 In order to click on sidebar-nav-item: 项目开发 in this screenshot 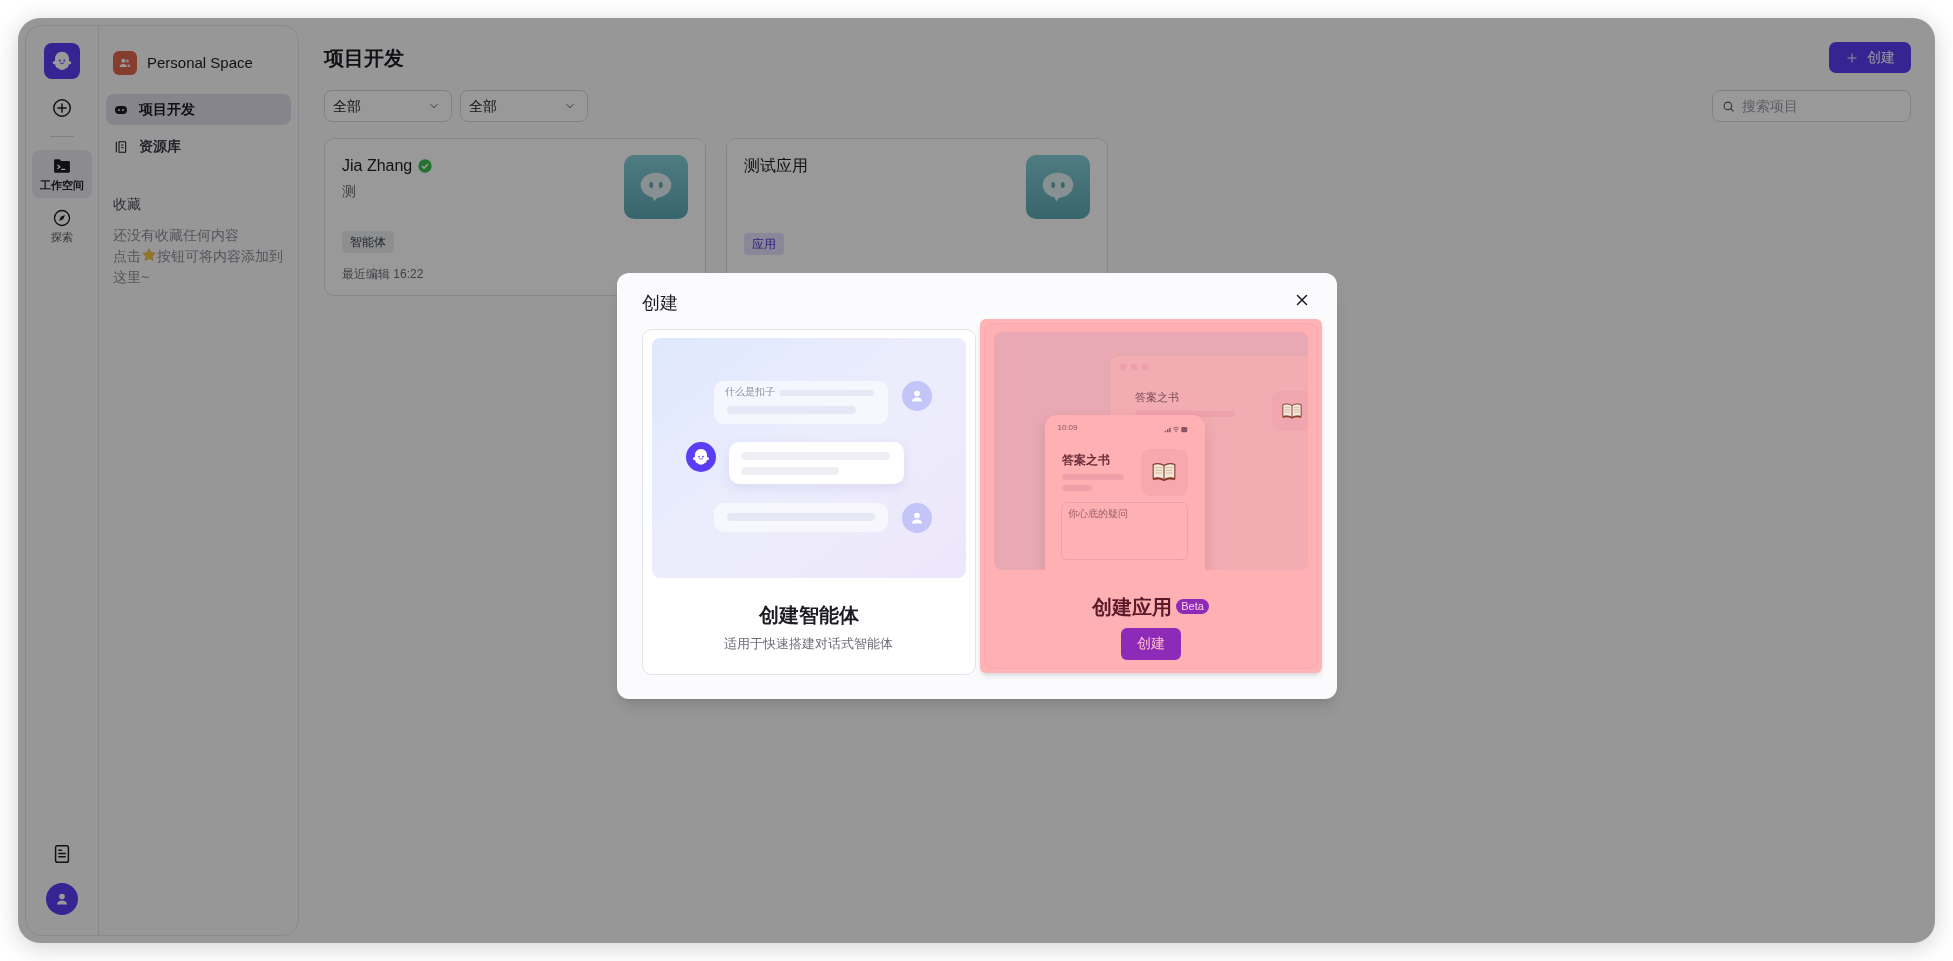, I will do `click(198, 109)`.